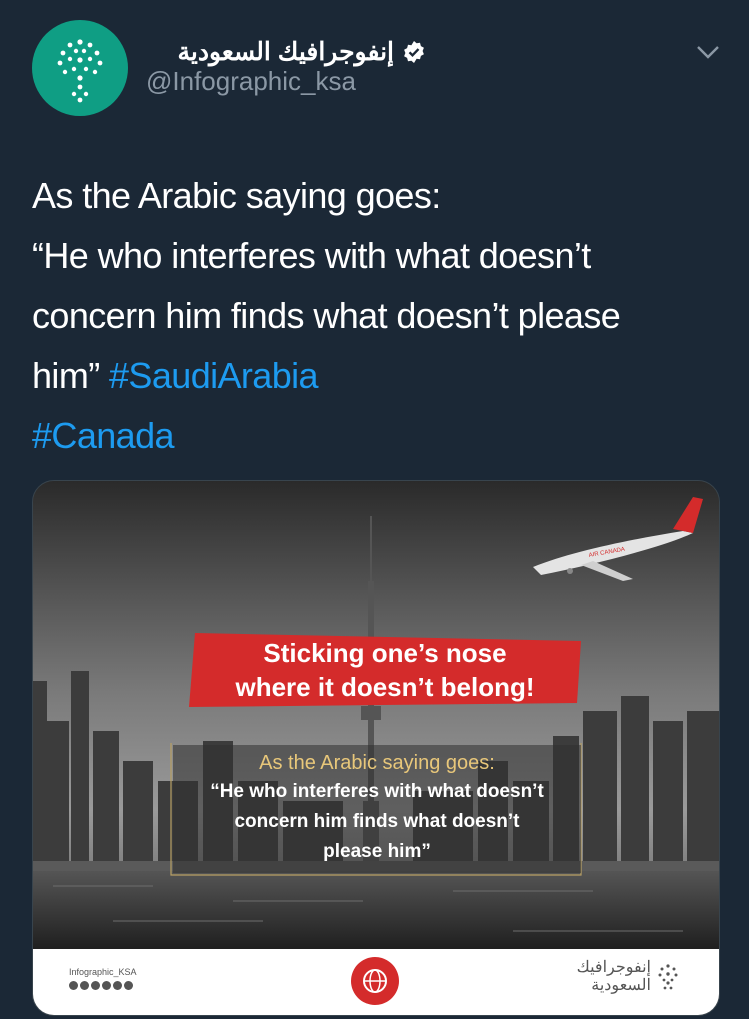  Describe the element at coordinates (103, 972) in the screenshot. I see `footer-handle: Infographic_KSA` at that location.